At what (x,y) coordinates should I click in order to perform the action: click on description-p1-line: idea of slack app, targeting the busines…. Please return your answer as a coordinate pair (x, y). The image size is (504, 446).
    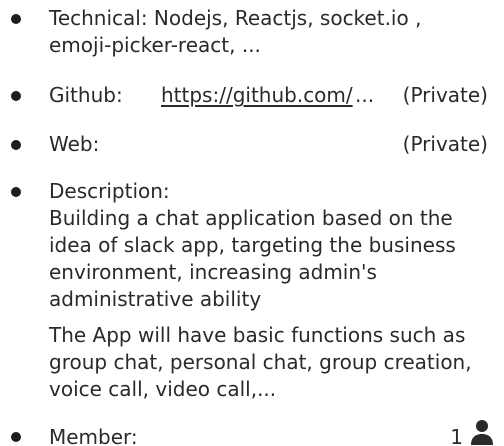
    Looking at the image, I should click on (252, 245).